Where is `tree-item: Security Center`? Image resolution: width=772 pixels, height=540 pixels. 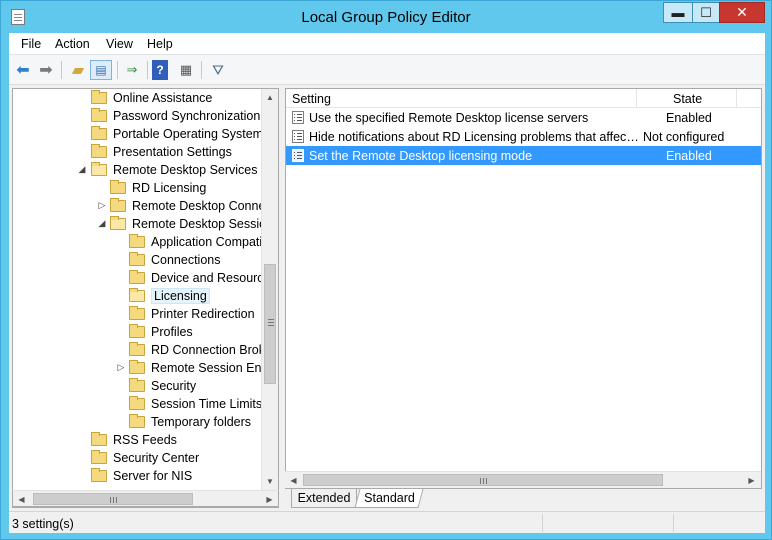 tree-item: Security Center is located at coordinates (145, 458).